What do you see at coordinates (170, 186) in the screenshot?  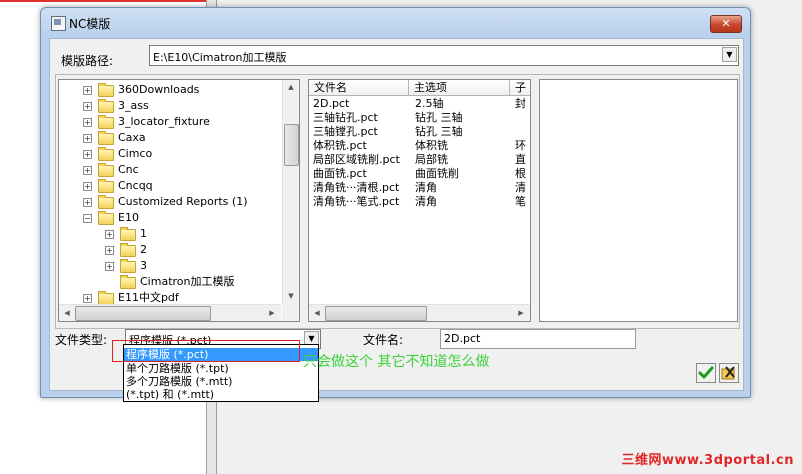 I see `tree-item: + Cncqq` at bounding box center [170, 186].